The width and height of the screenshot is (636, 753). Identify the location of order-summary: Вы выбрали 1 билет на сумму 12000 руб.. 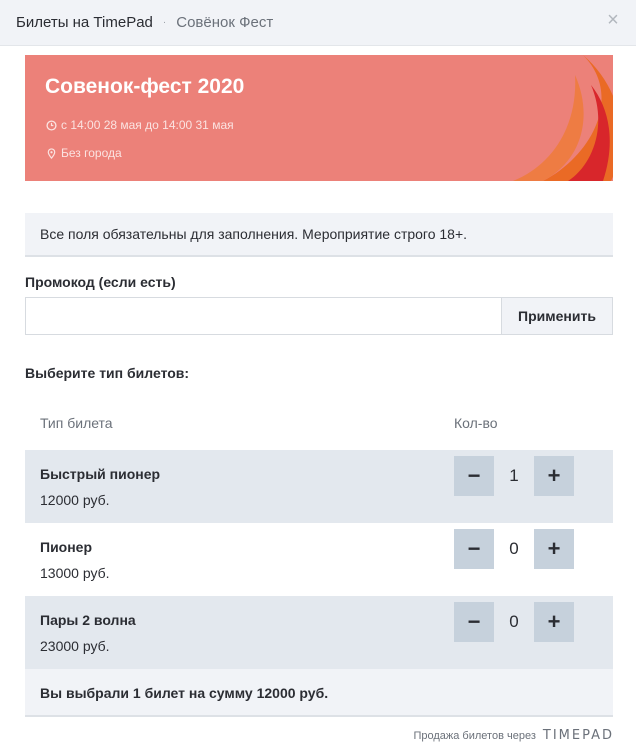
(319, 693).